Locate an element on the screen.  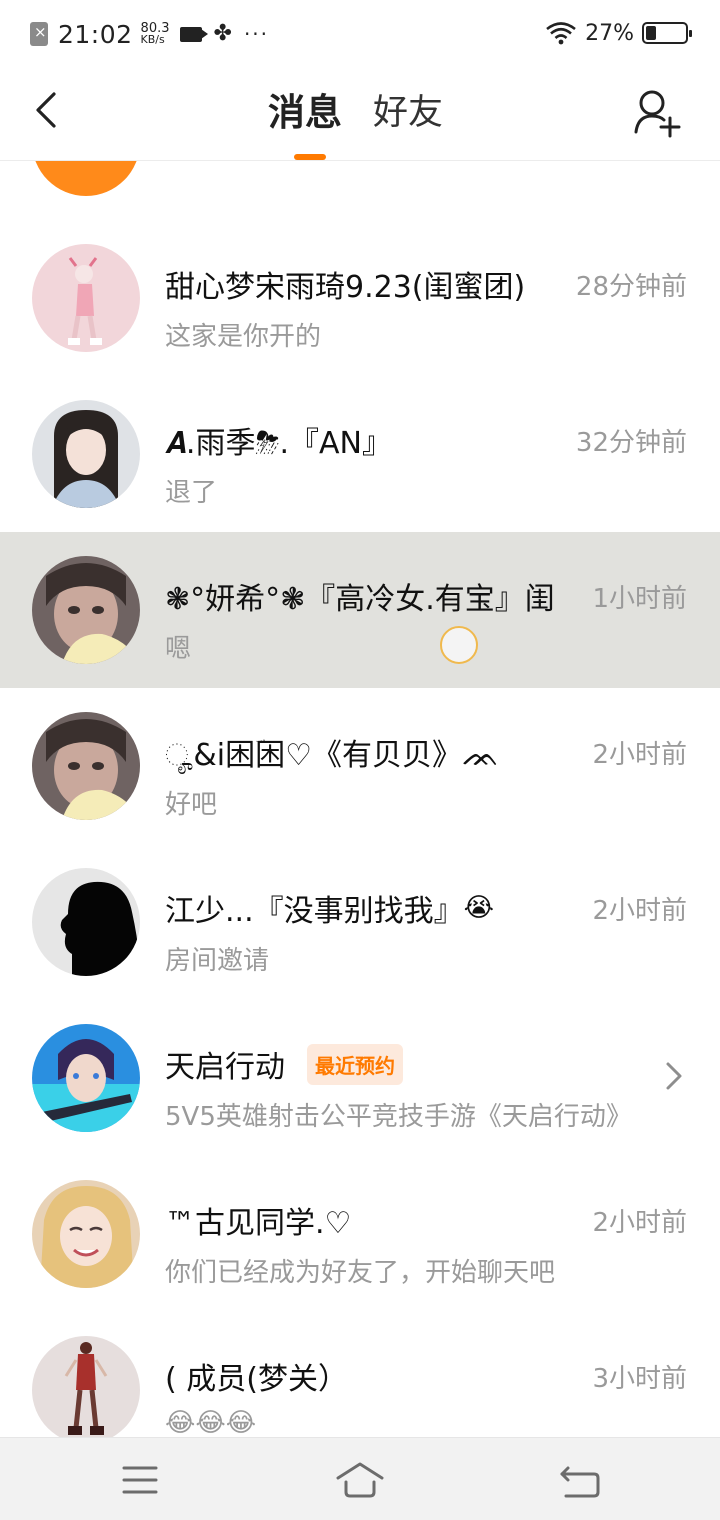
chevron-right-icon is located at coordinates (674, 1076).